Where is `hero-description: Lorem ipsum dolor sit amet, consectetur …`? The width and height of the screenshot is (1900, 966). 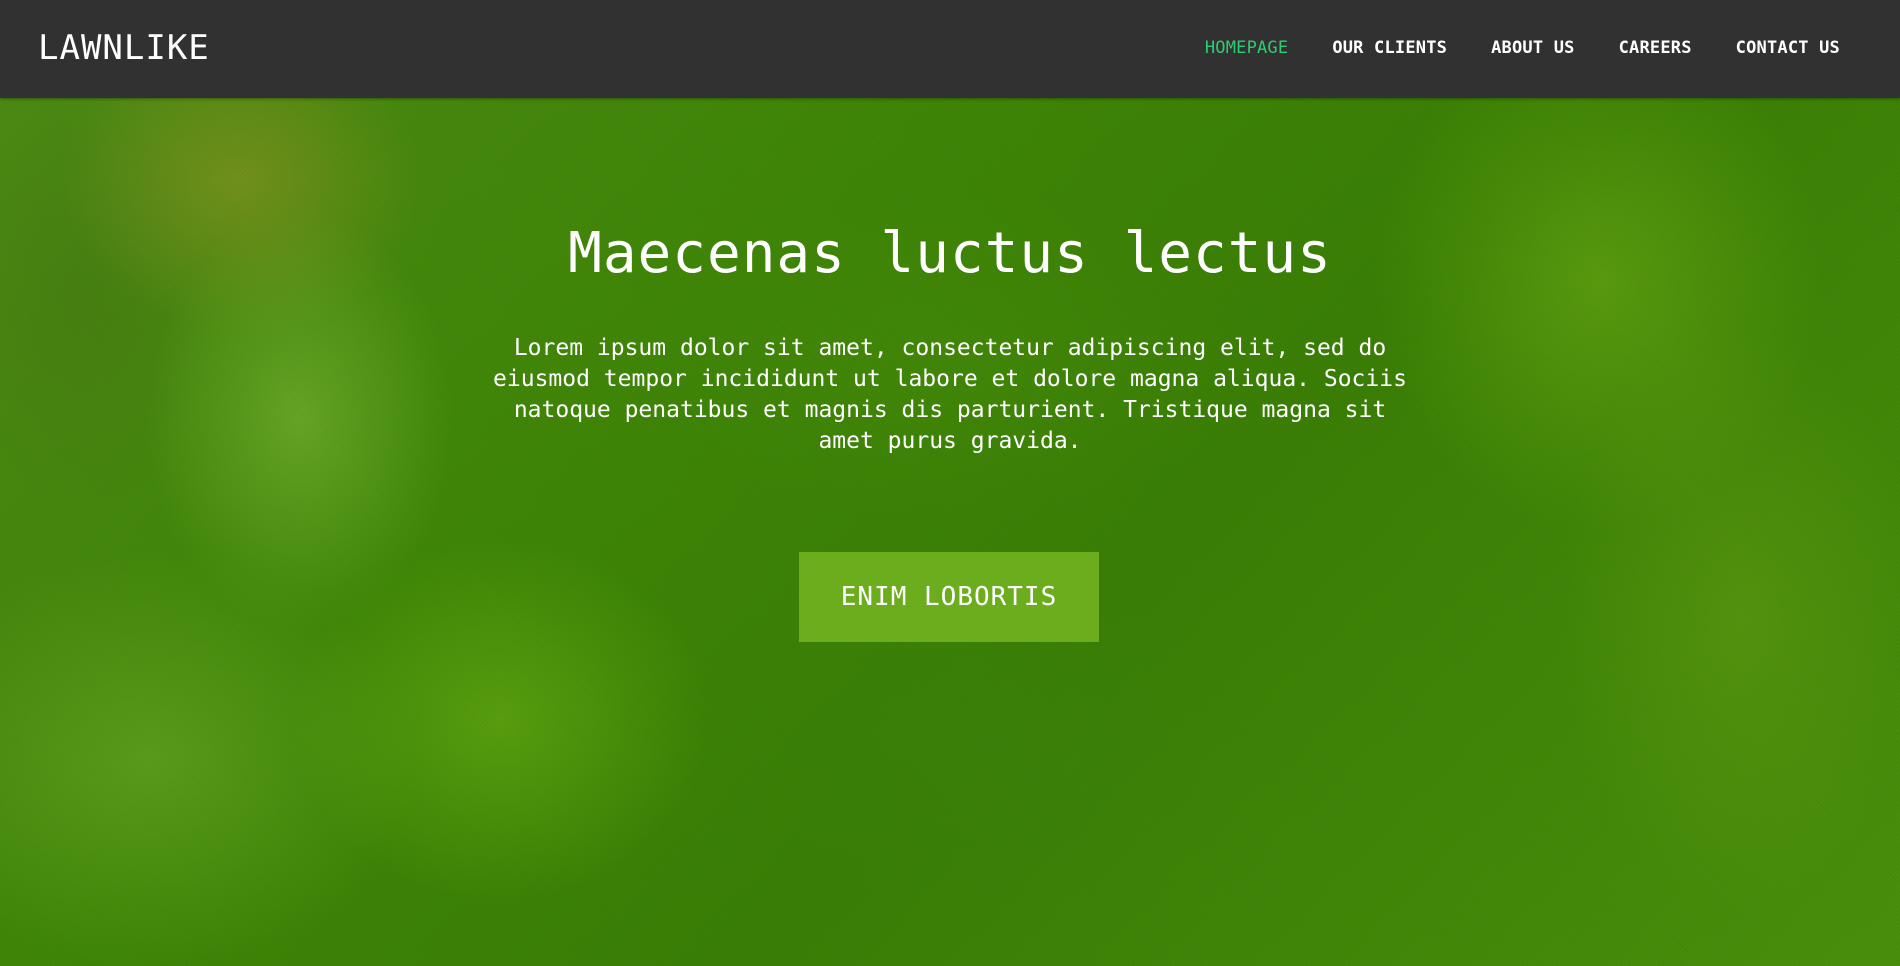
hero-description: Lorem ipsum dolor sit amet, consectetur … is located at coordinates (950, 394).